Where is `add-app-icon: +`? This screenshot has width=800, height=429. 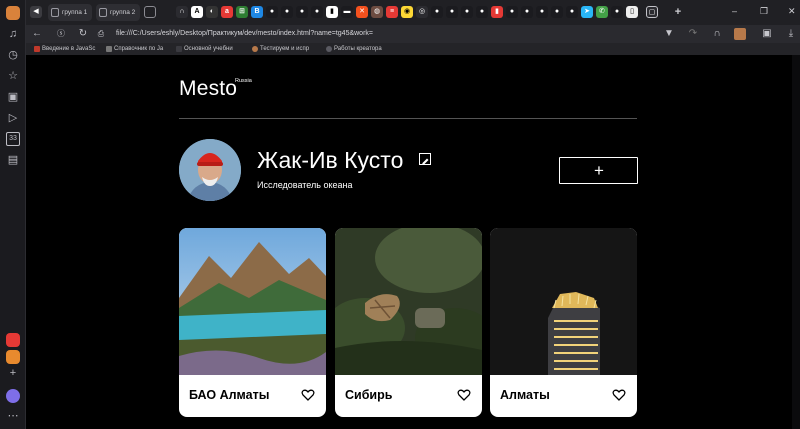
add-app-icon: + is located at coordinates (13, 373).